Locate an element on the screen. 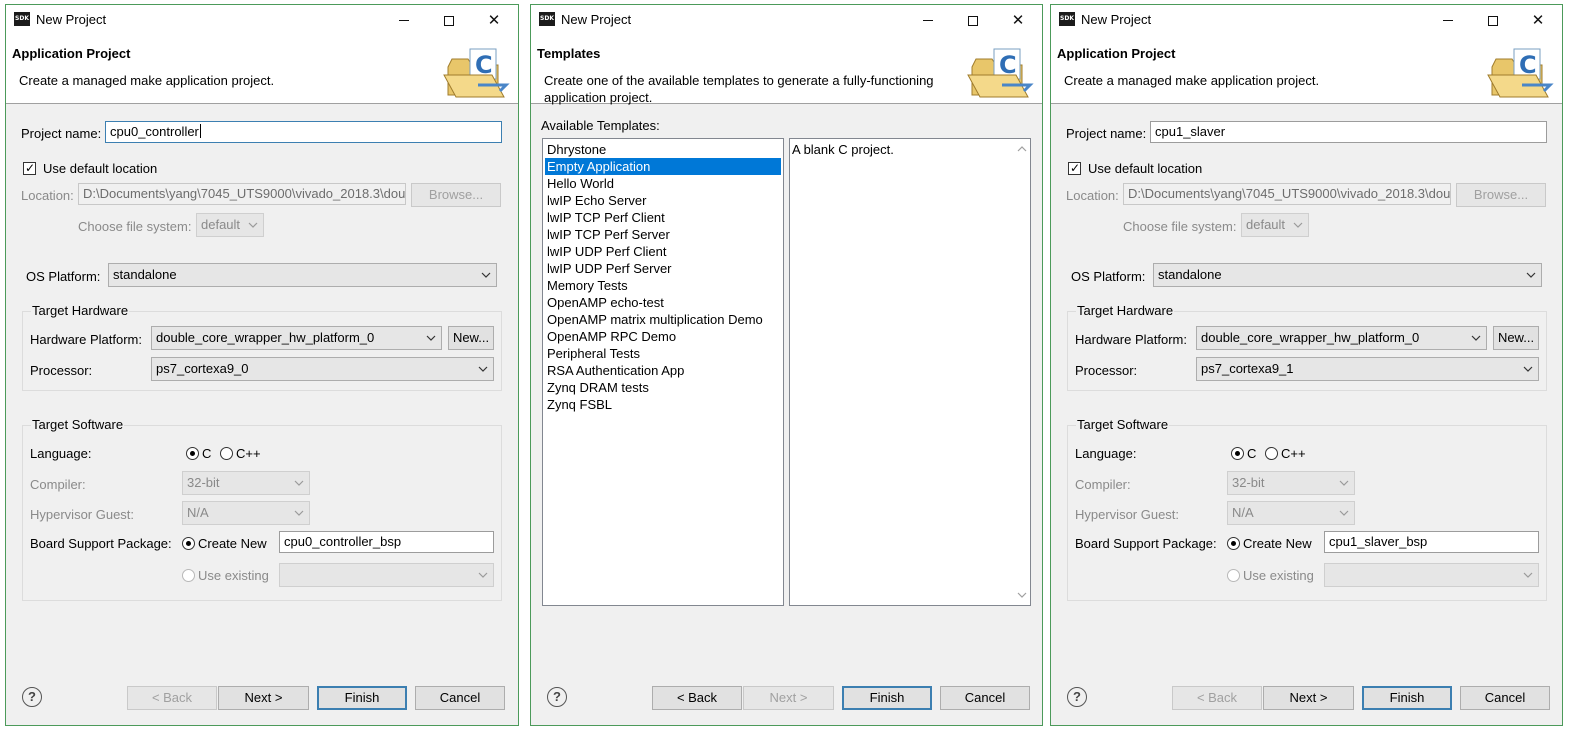  available-templates-label: Available Templates: is located at coordinates (600, 125).